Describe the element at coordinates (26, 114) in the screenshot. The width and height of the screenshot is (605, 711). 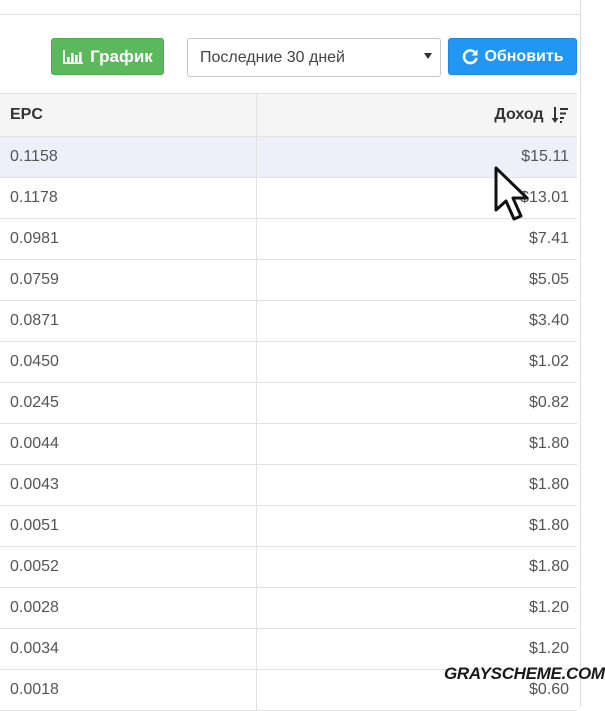
I see `column-header-epc-label: EPC` at that location.